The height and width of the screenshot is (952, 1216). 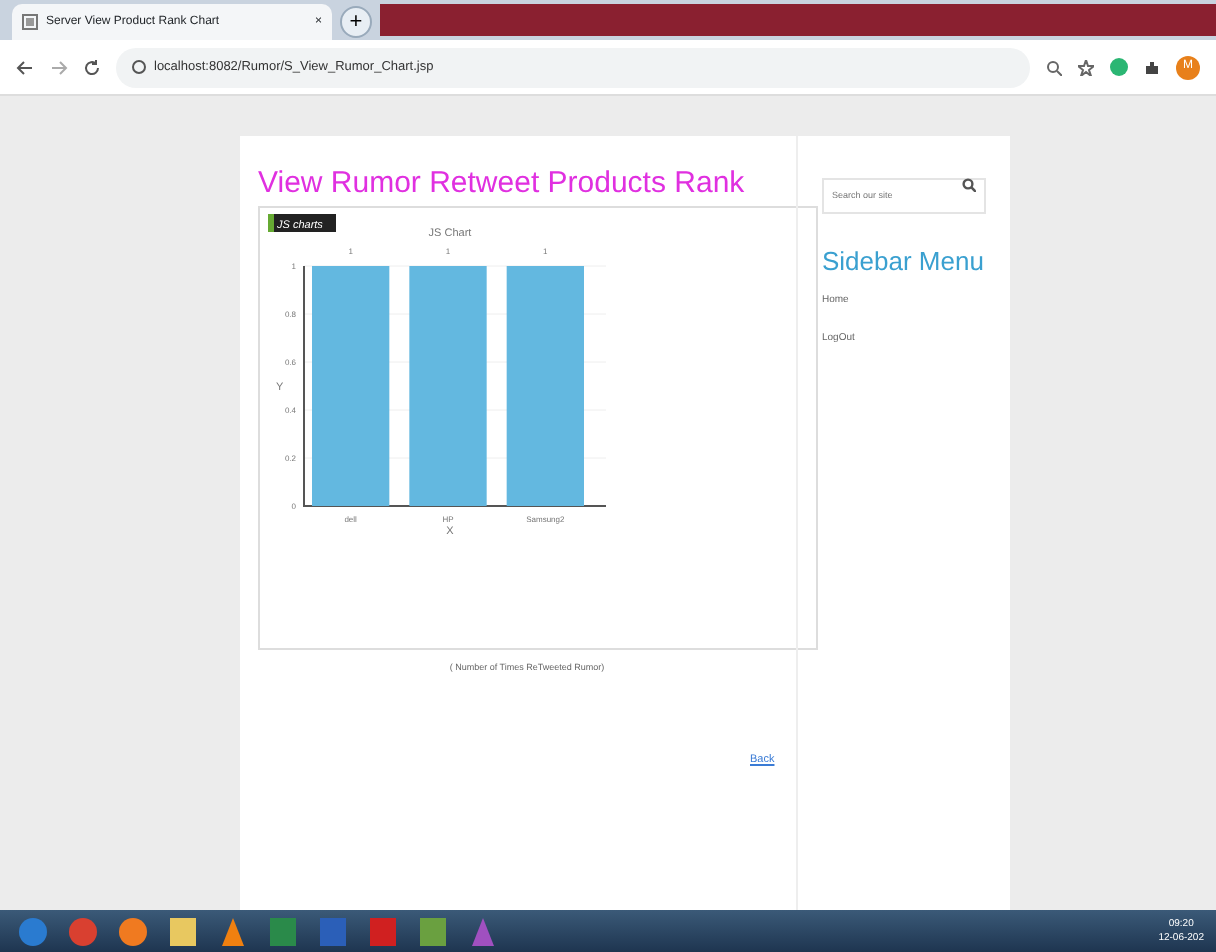 I want to click on extension-icon, so click(x=1119, y=67).